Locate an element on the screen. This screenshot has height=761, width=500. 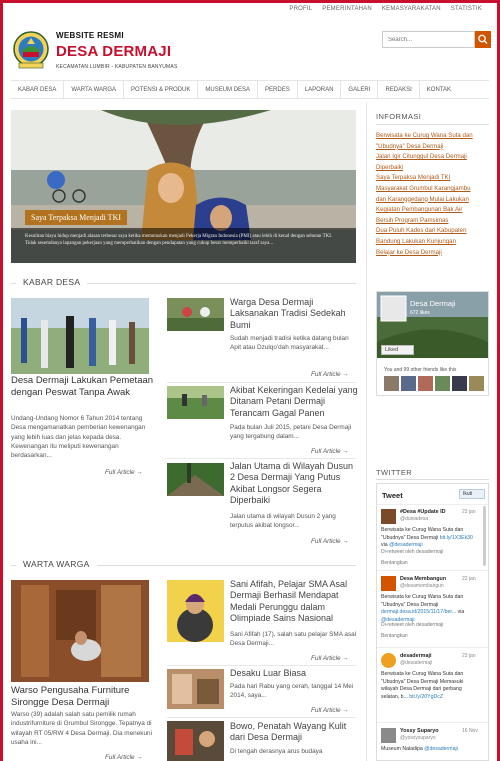
facebook-liked-button: Liked is located at coordinates (397, 350).